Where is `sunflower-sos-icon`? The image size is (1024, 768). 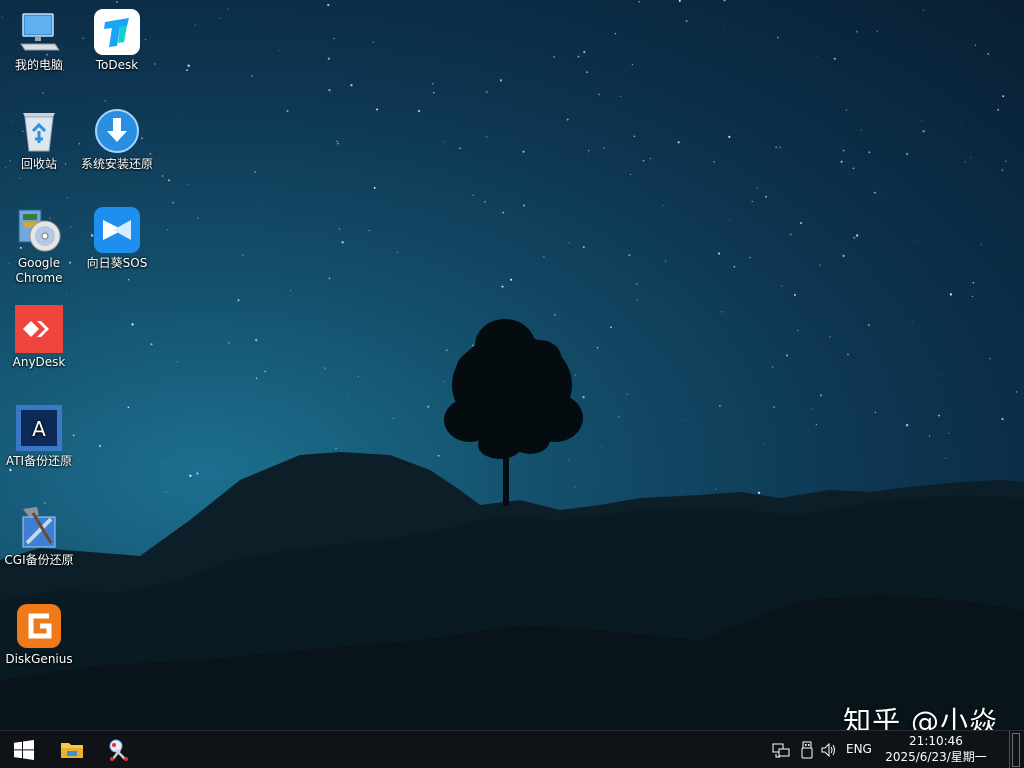 sunflower-sos-icon is located at coordinates (117, 230).